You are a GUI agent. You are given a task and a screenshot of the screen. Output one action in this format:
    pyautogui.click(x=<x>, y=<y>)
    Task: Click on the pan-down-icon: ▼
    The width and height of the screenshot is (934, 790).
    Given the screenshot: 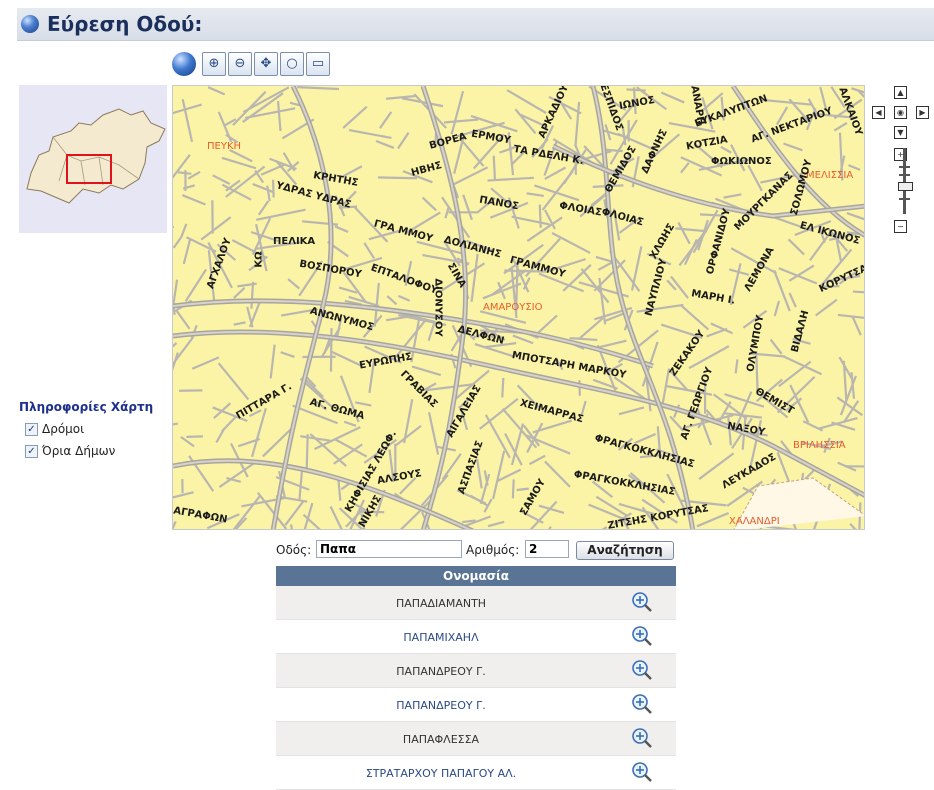 What is the action you would take?
    pyautogui.click(x=900, y=132)
    